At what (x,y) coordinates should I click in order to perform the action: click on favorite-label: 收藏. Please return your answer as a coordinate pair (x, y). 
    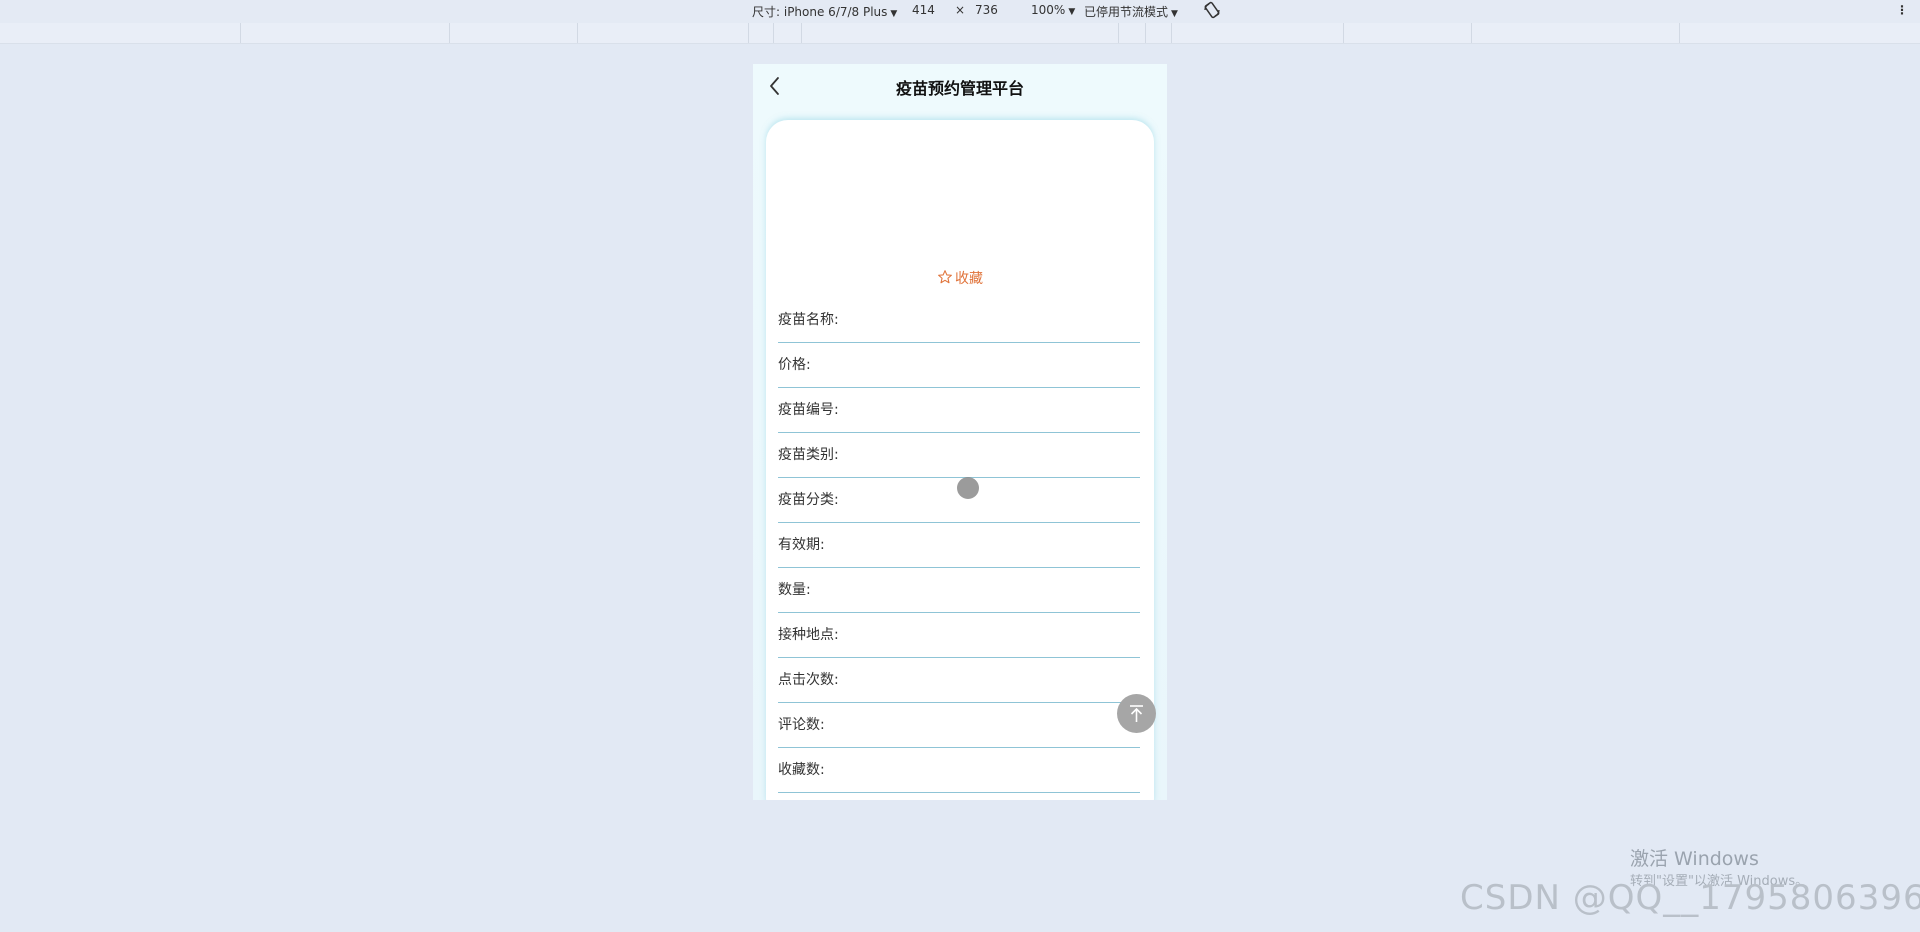
    Looking at the image, I should click on (969, 279).